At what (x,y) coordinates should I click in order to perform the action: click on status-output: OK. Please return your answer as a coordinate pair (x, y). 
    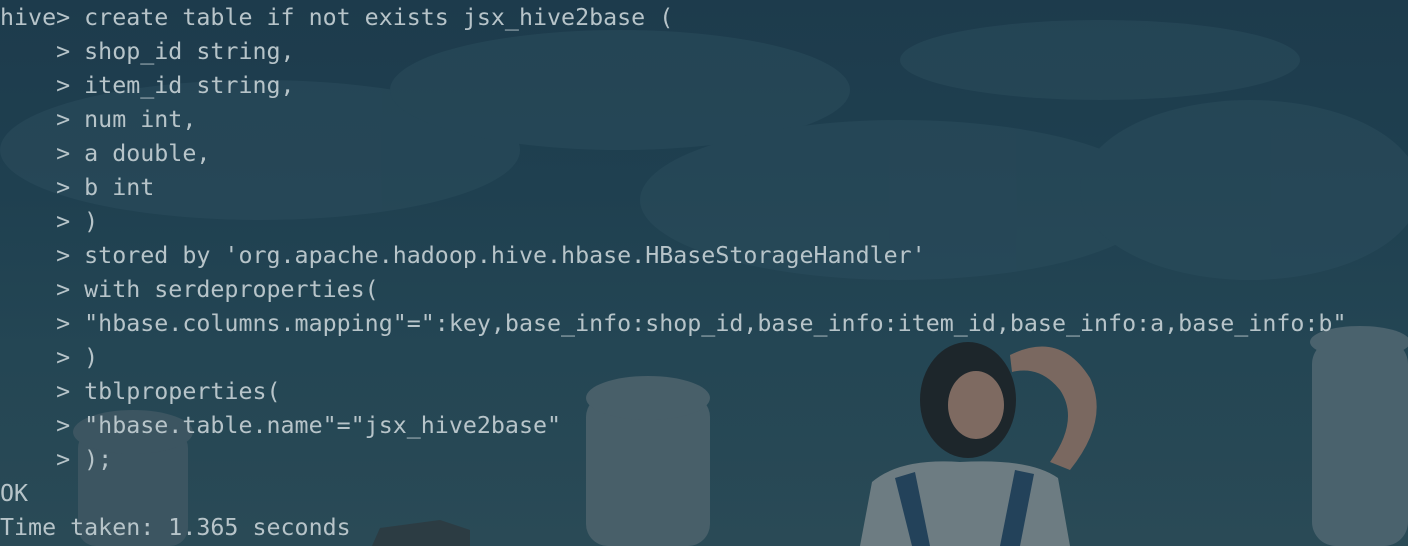
    Looking at the image, I should click on (14, 493).